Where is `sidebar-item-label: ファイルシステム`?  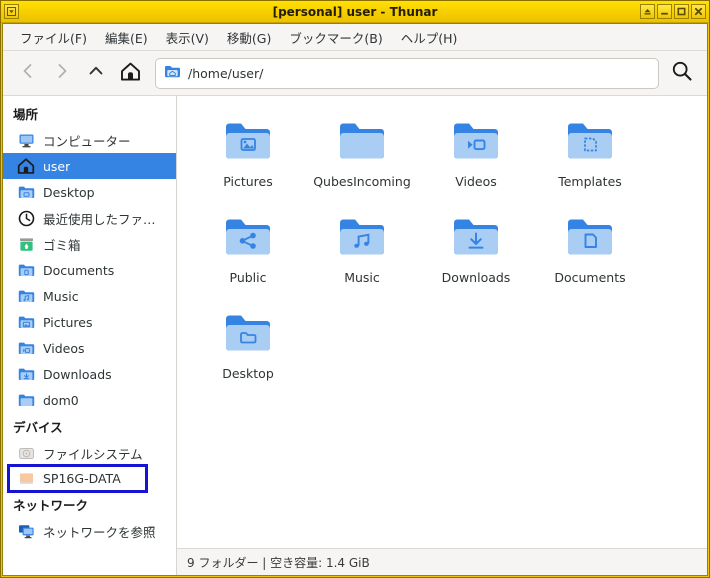 sidebar-item-label: ファイルシステム is located at coordinates (93, 454).